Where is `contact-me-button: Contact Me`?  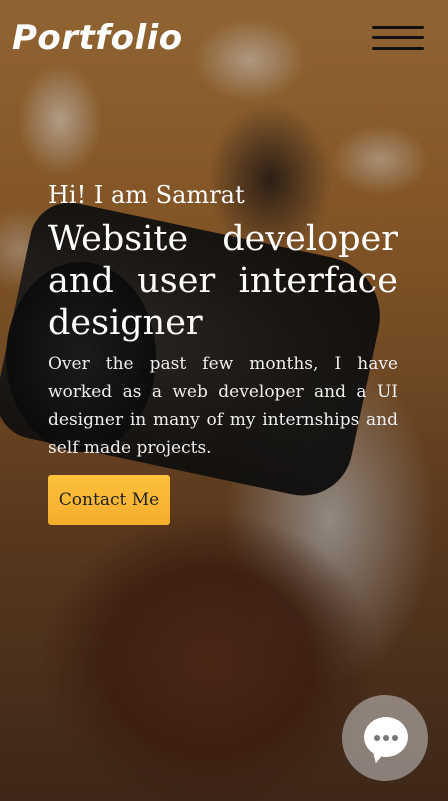
contact-me-button: Contact Me is located at coordinates (109, 500).